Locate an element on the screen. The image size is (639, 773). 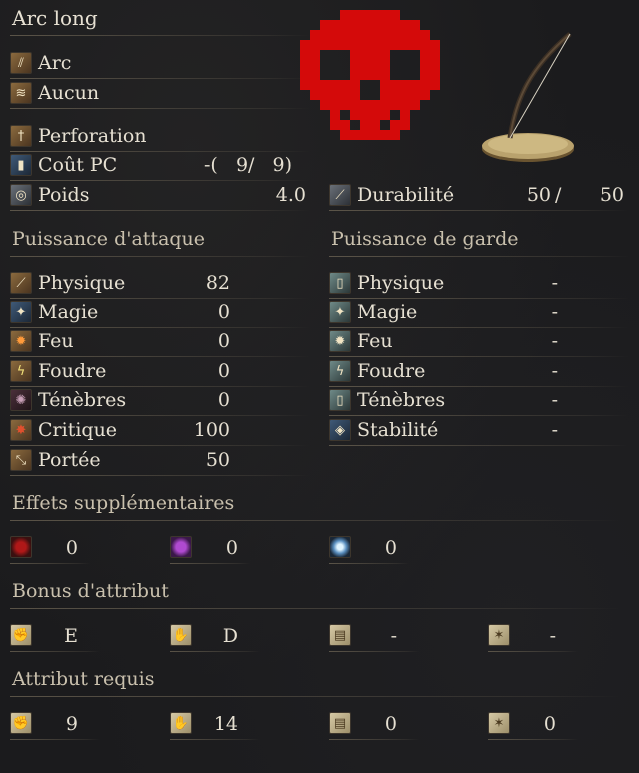
attack-value-magic: 0 is located at coordinates (223, 312).